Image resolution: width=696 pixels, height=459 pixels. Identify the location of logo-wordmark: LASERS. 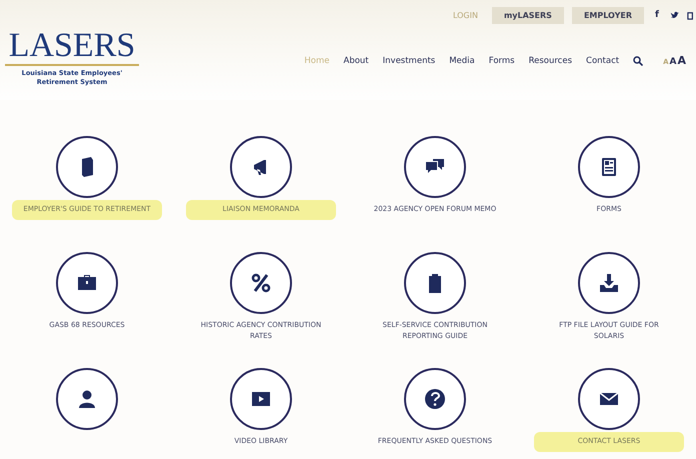
(72, 47).